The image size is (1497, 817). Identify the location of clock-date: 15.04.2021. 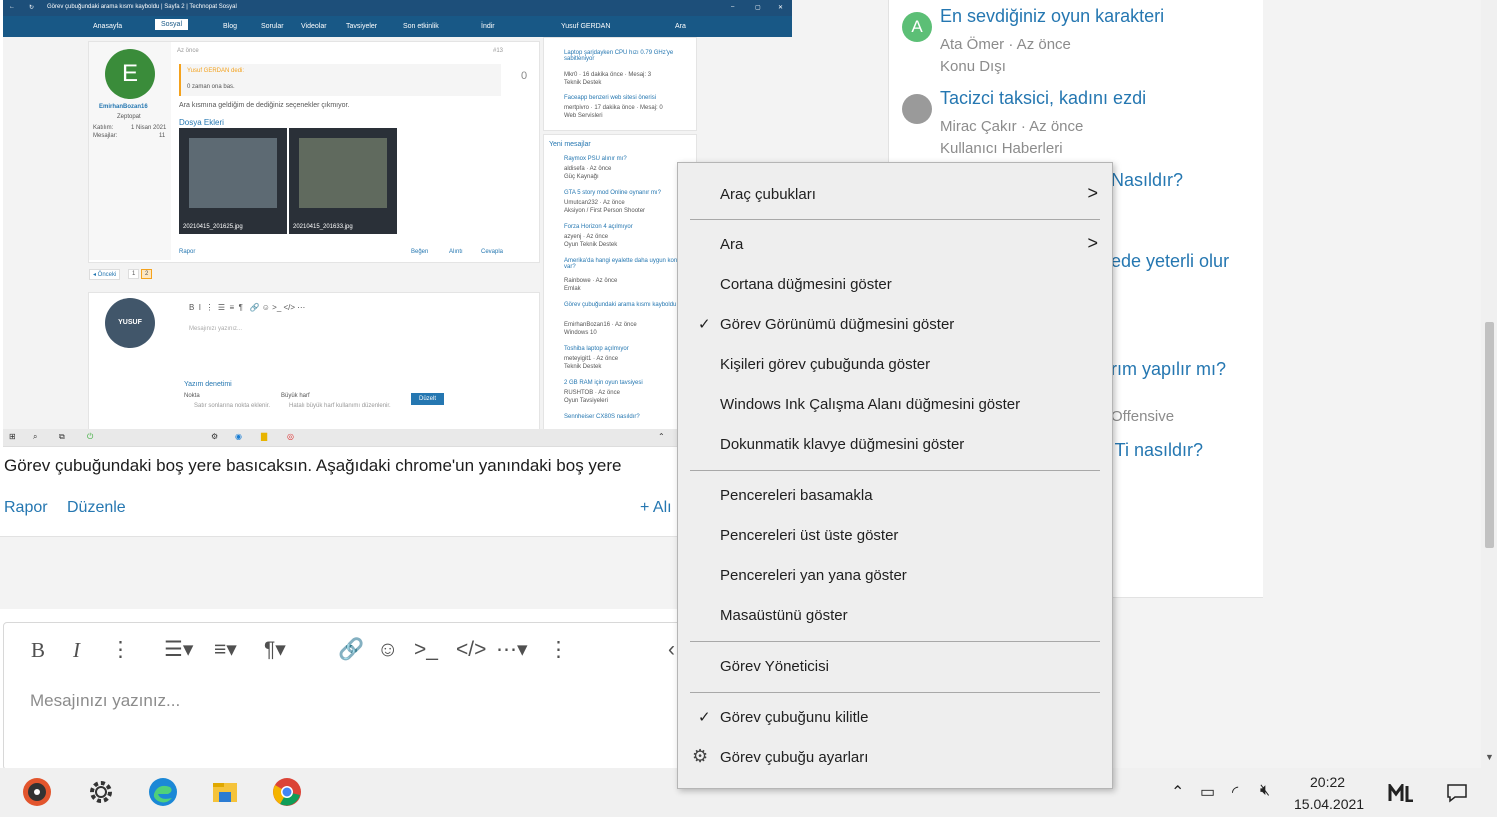
(1329, 804).